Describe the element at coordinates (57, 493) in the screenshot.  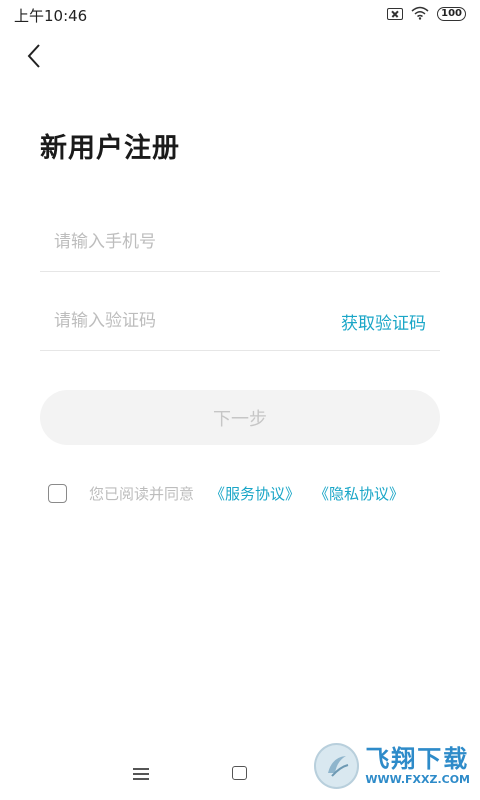
I see `agreement-checkbox` at that location.